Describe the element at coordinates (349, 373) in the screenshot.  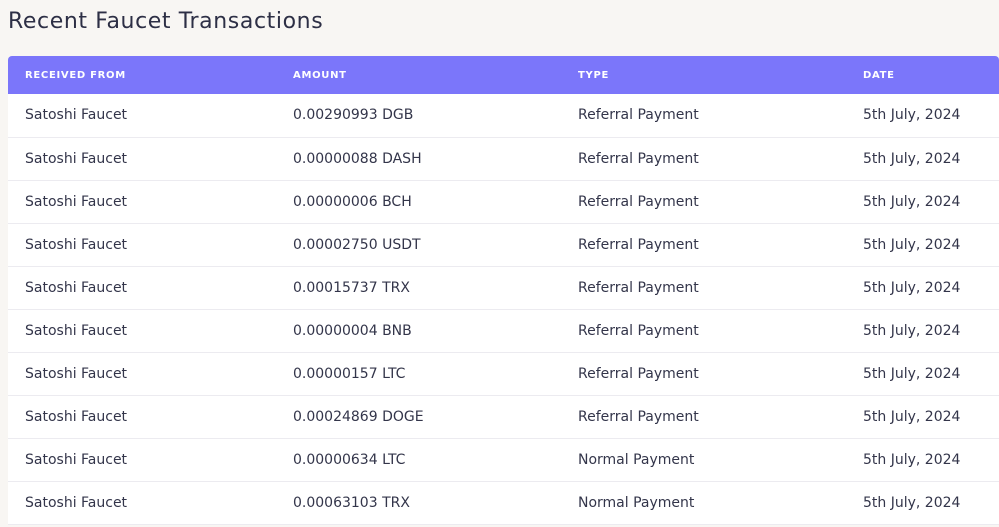
I see `cell-amount: 0.00000157 LTC` at that location.